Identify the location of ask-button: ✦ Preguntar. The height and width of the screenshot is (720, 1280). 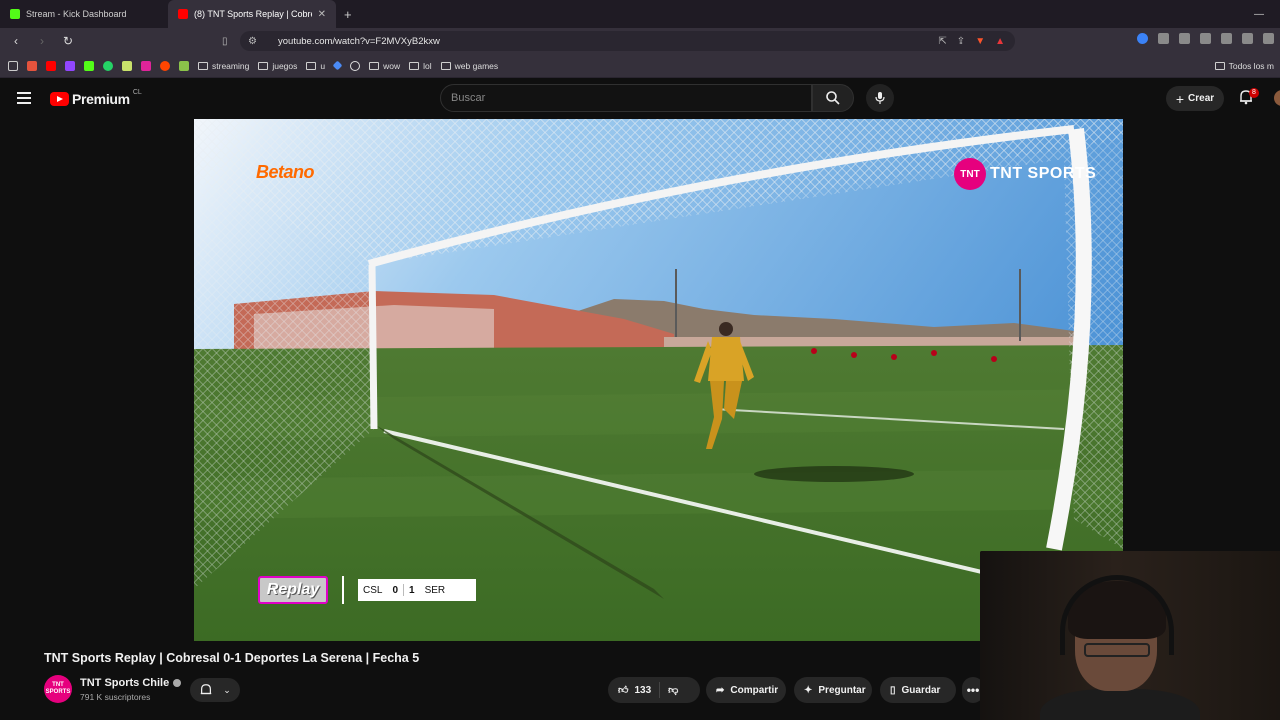
(833, 690).